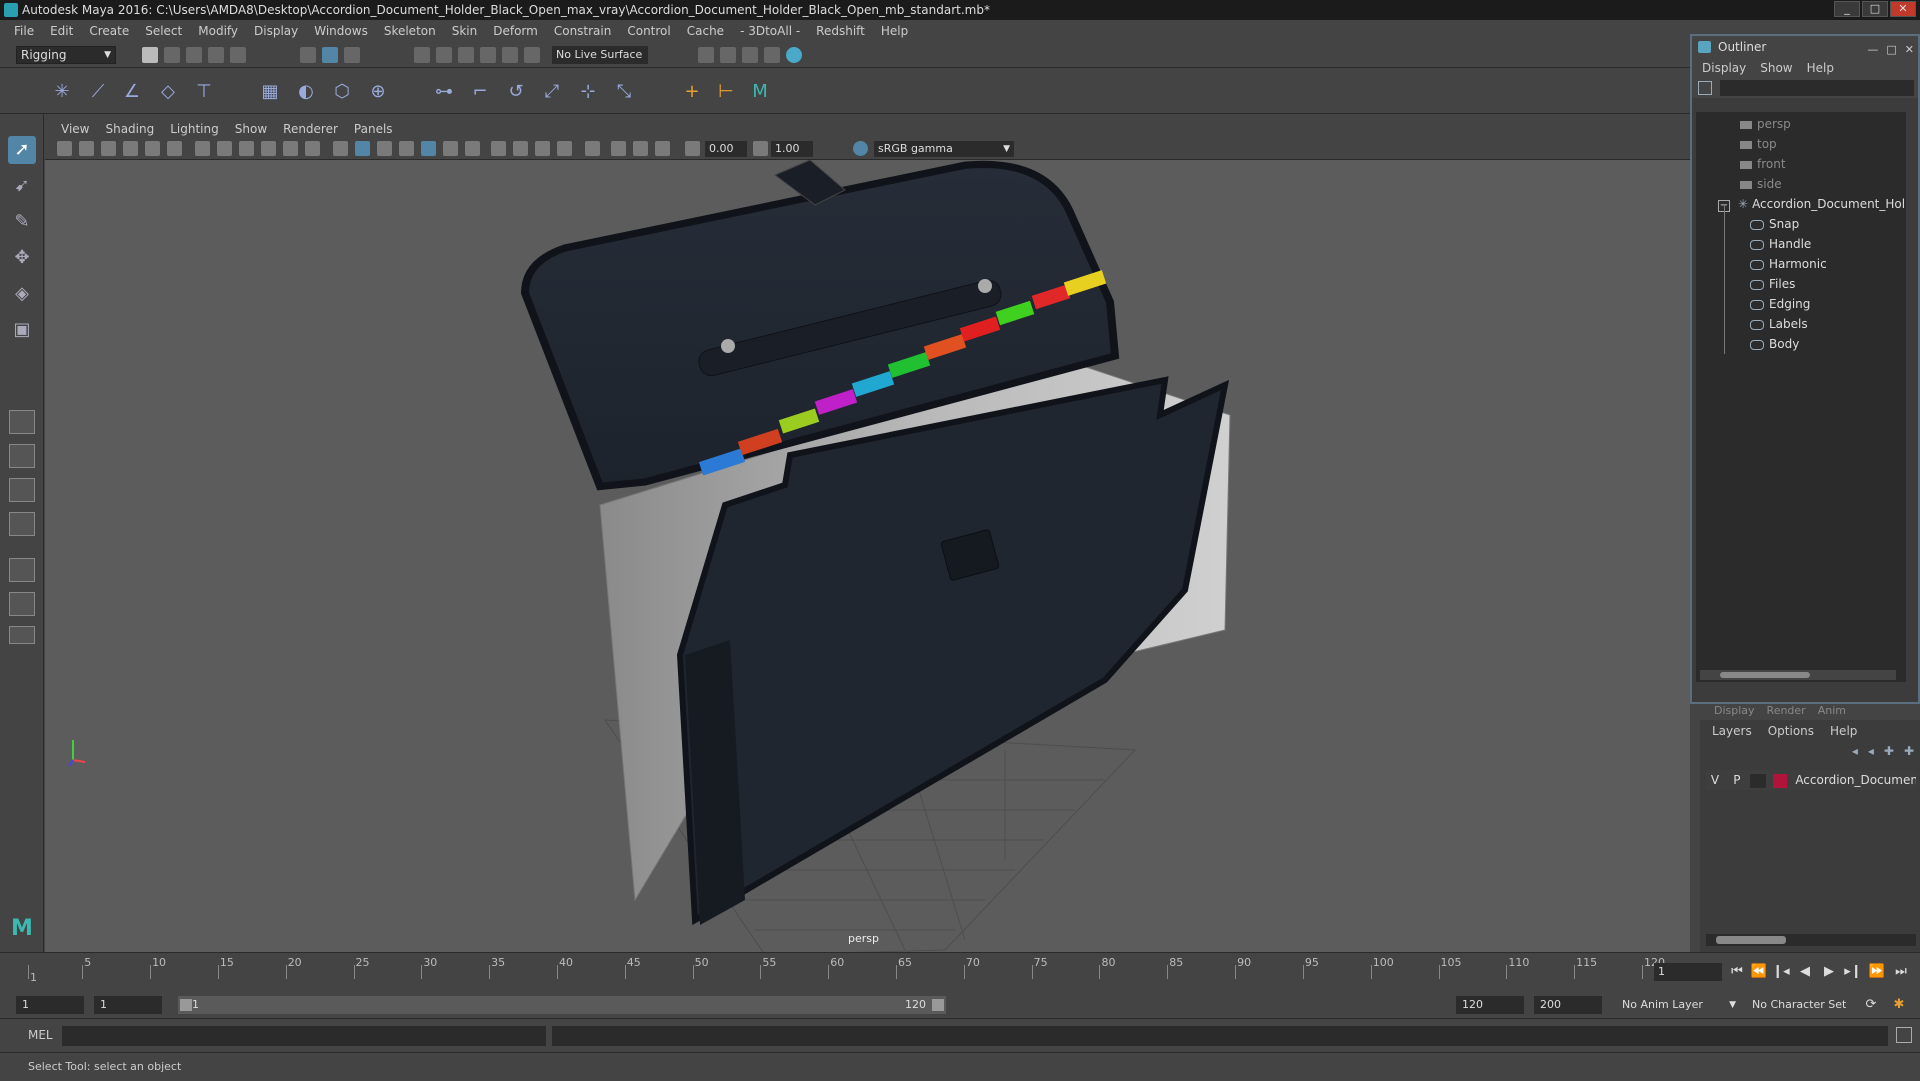 The width and height of the screenshot is (1920, 1081). Describe the element at coordinates (22, 186) in the screenshot. I see `lasso-tool-icon: ➹` at that location.